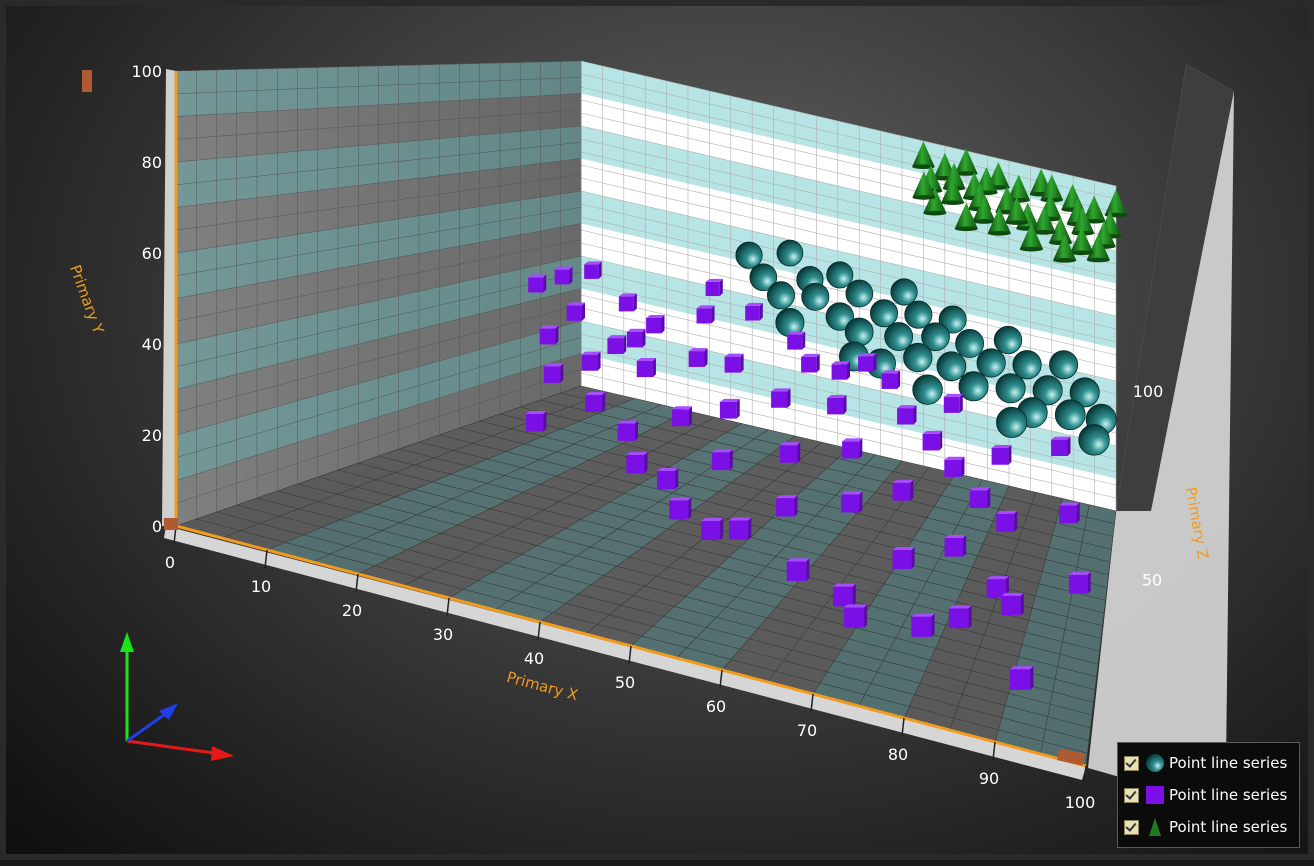 The image size is (1314, 866). Describe the element at coordinates (152, 253) in the screenshot. I see `y-tick-label: 60` at that location.